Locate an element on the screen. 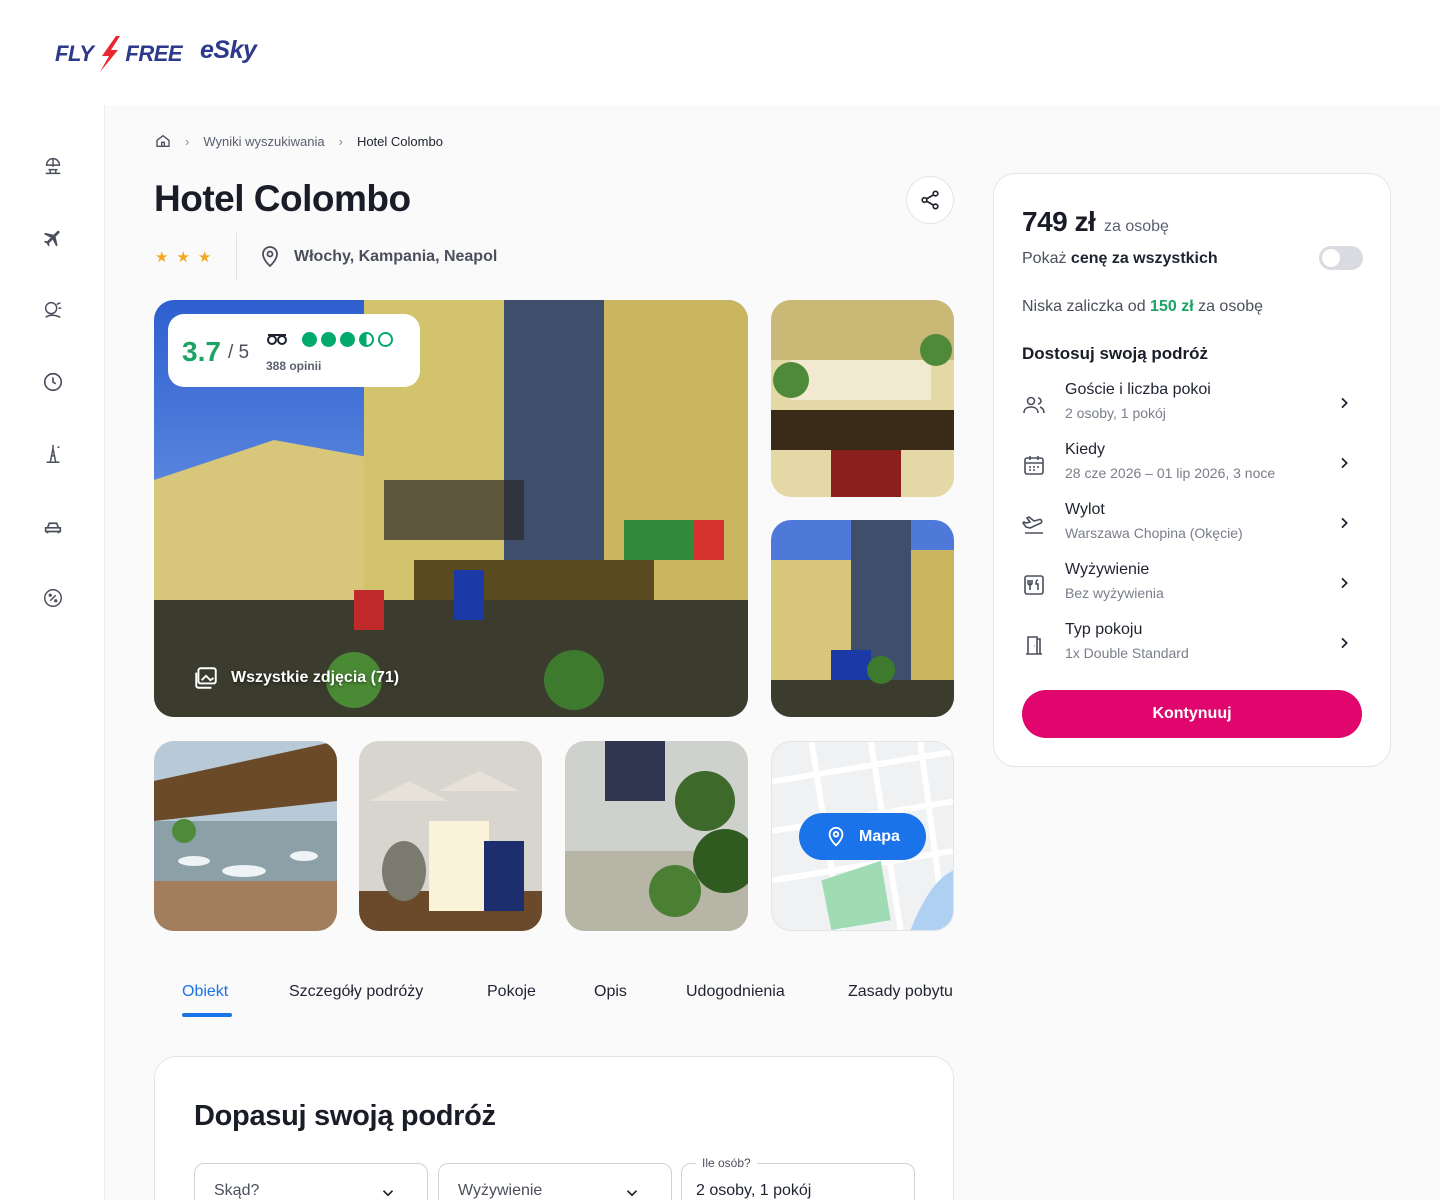 This screenshot has width=1440, height=1200. rail-discount-icon is located at coordinates (53, 598).